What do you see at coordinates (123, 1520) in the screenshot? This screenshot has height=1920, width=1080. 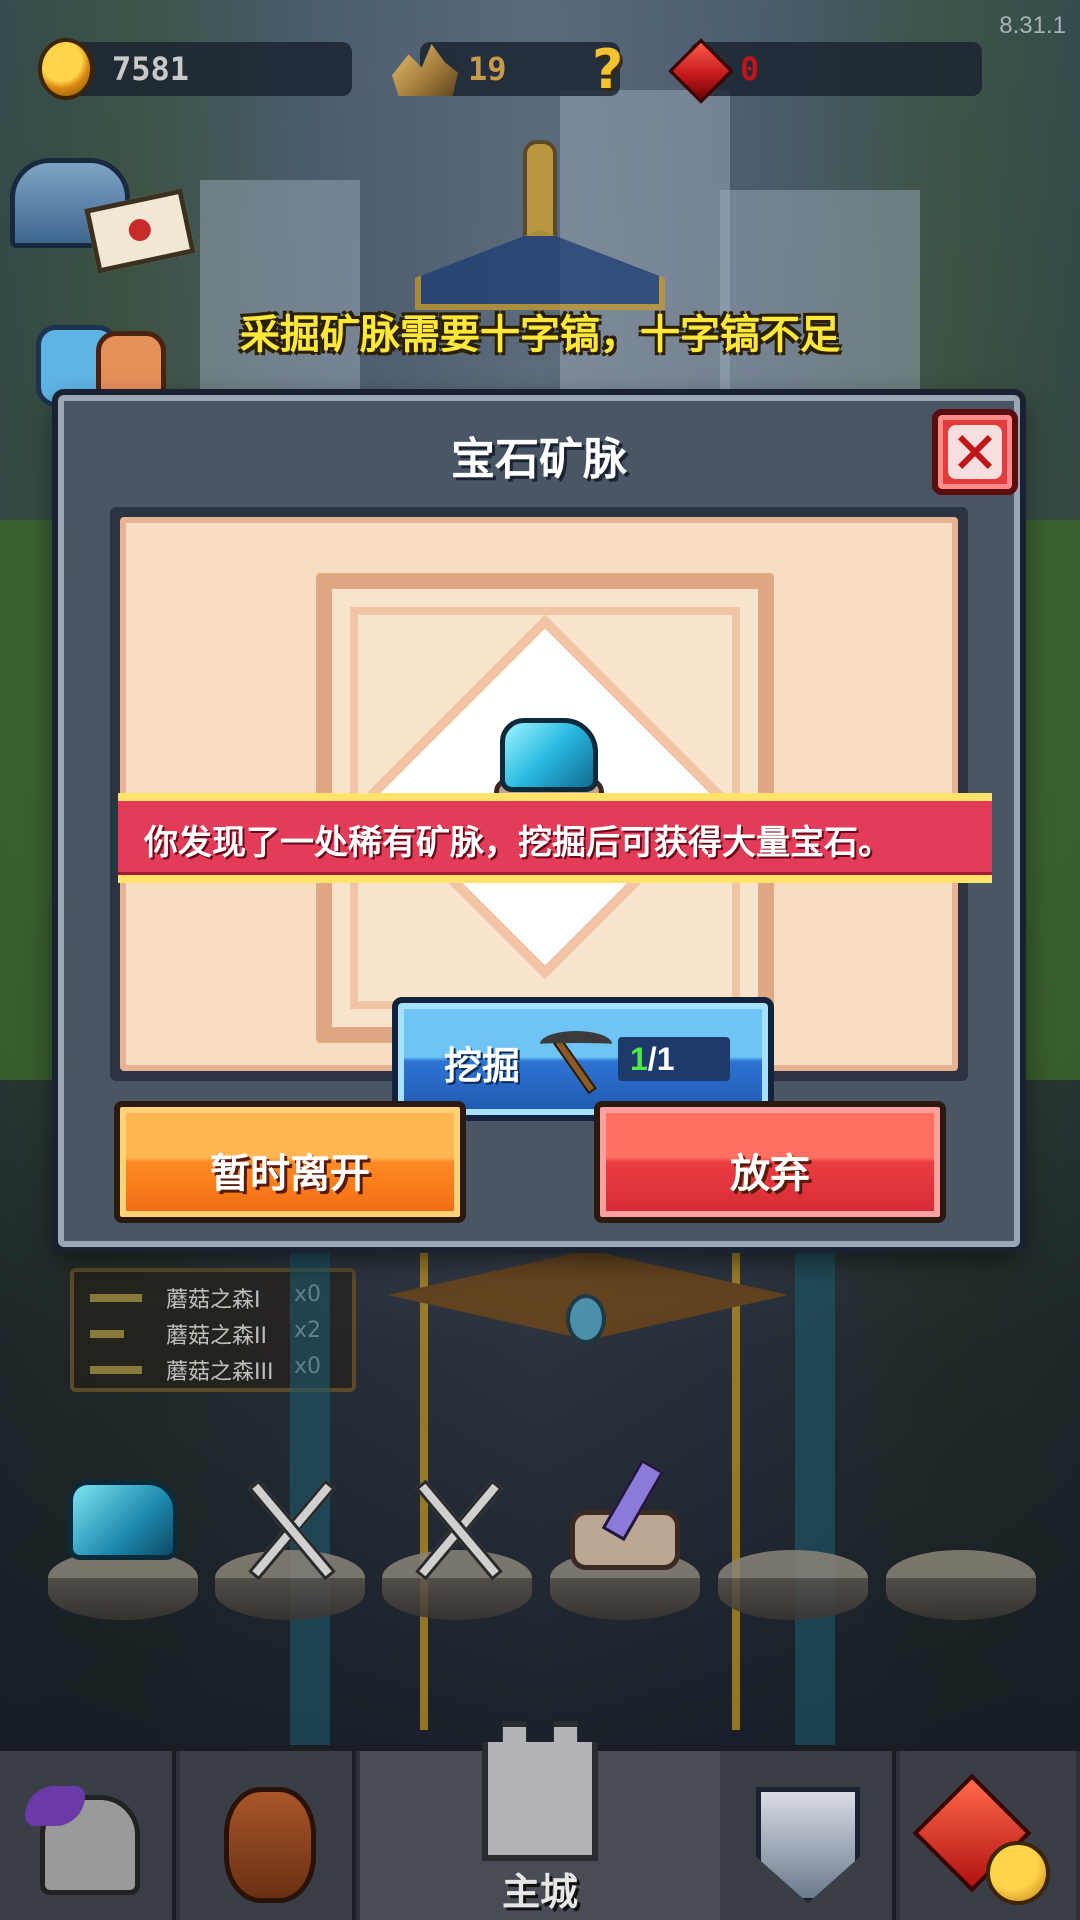 I see `gem-ore-icon` at bounding box center [123, 1520].